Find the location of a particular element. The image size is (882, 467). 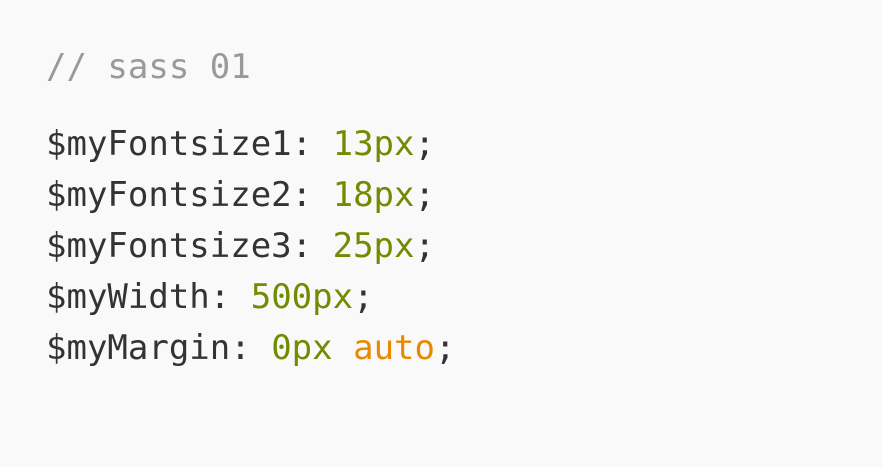

variable-value: 13px is located at coordinates (373, 144).